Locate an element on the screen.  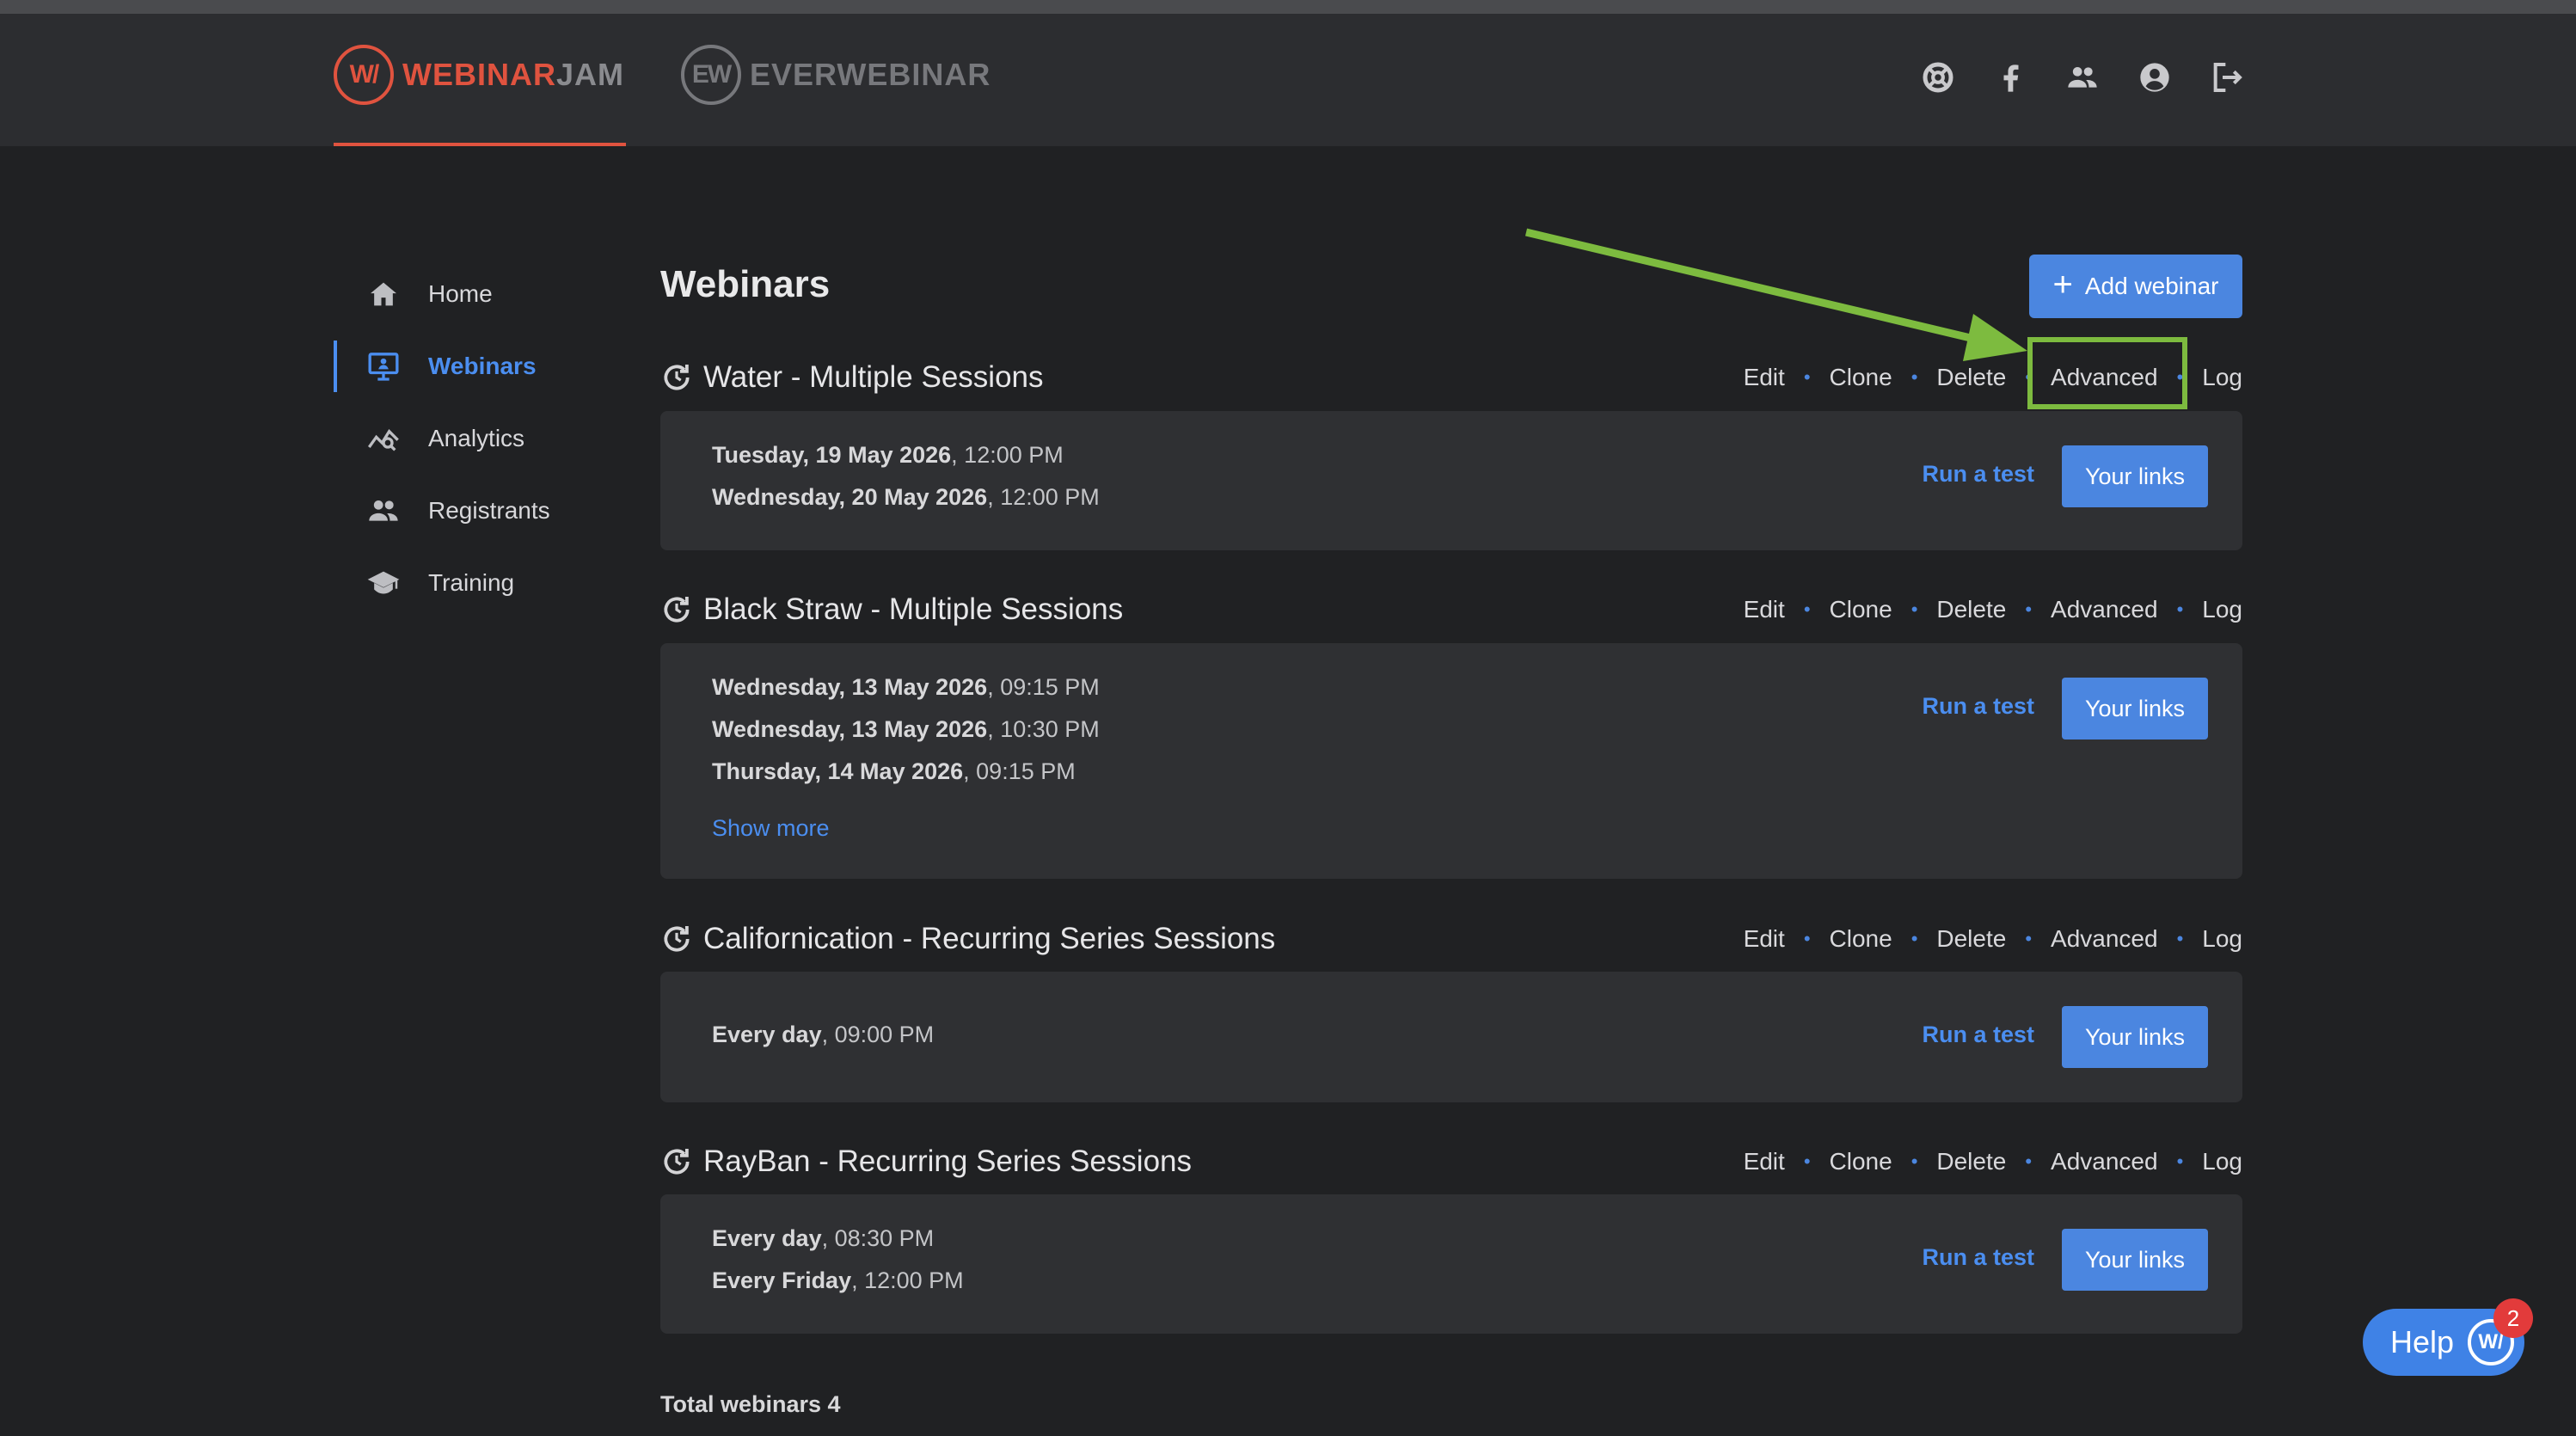
sidebar-item-webinars: Webinars is located at coordinates (463, 366).